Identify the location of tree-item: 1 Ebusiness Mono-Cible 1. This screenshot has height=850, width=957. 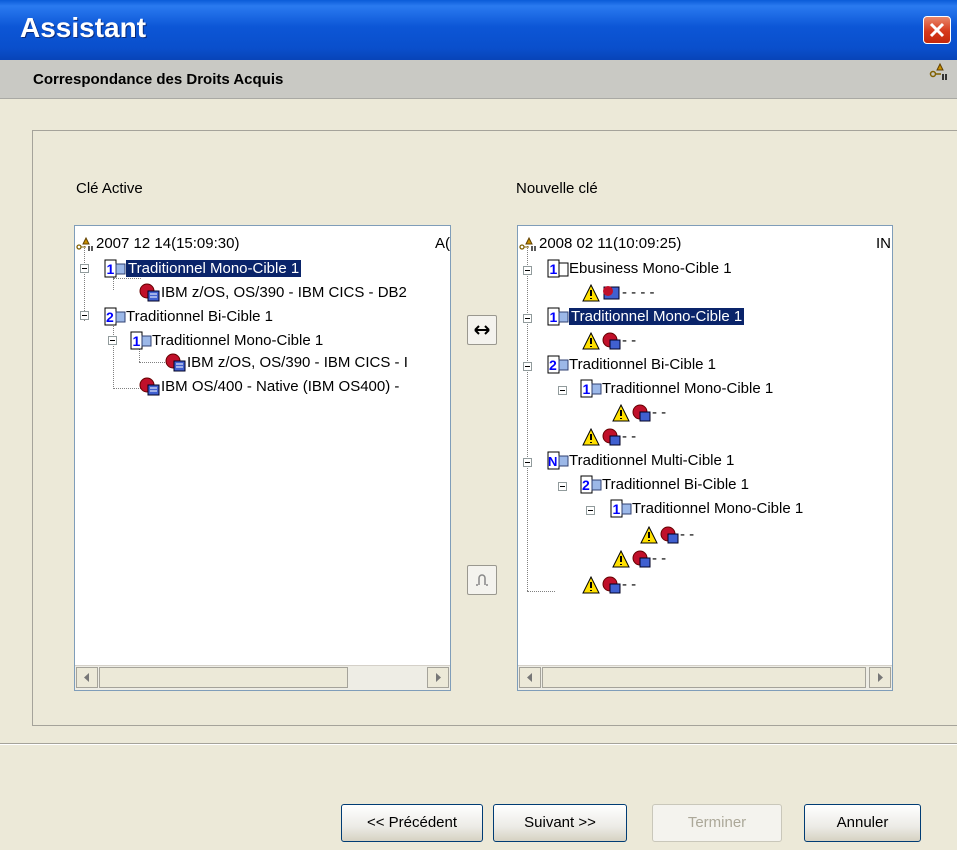
(639, 269).